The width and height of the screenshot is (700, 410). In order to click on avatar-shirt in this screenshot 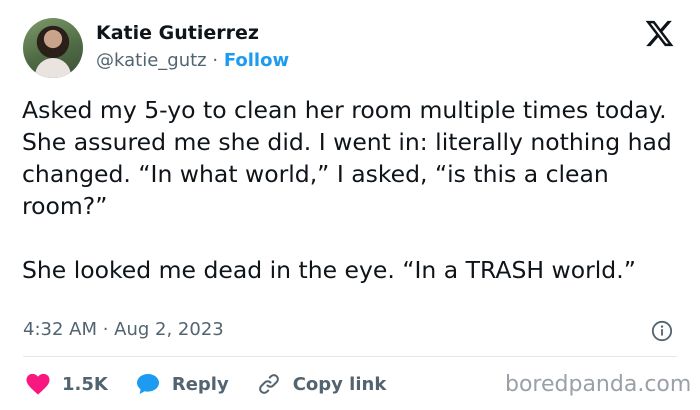, I will do `click(53, 68)`.